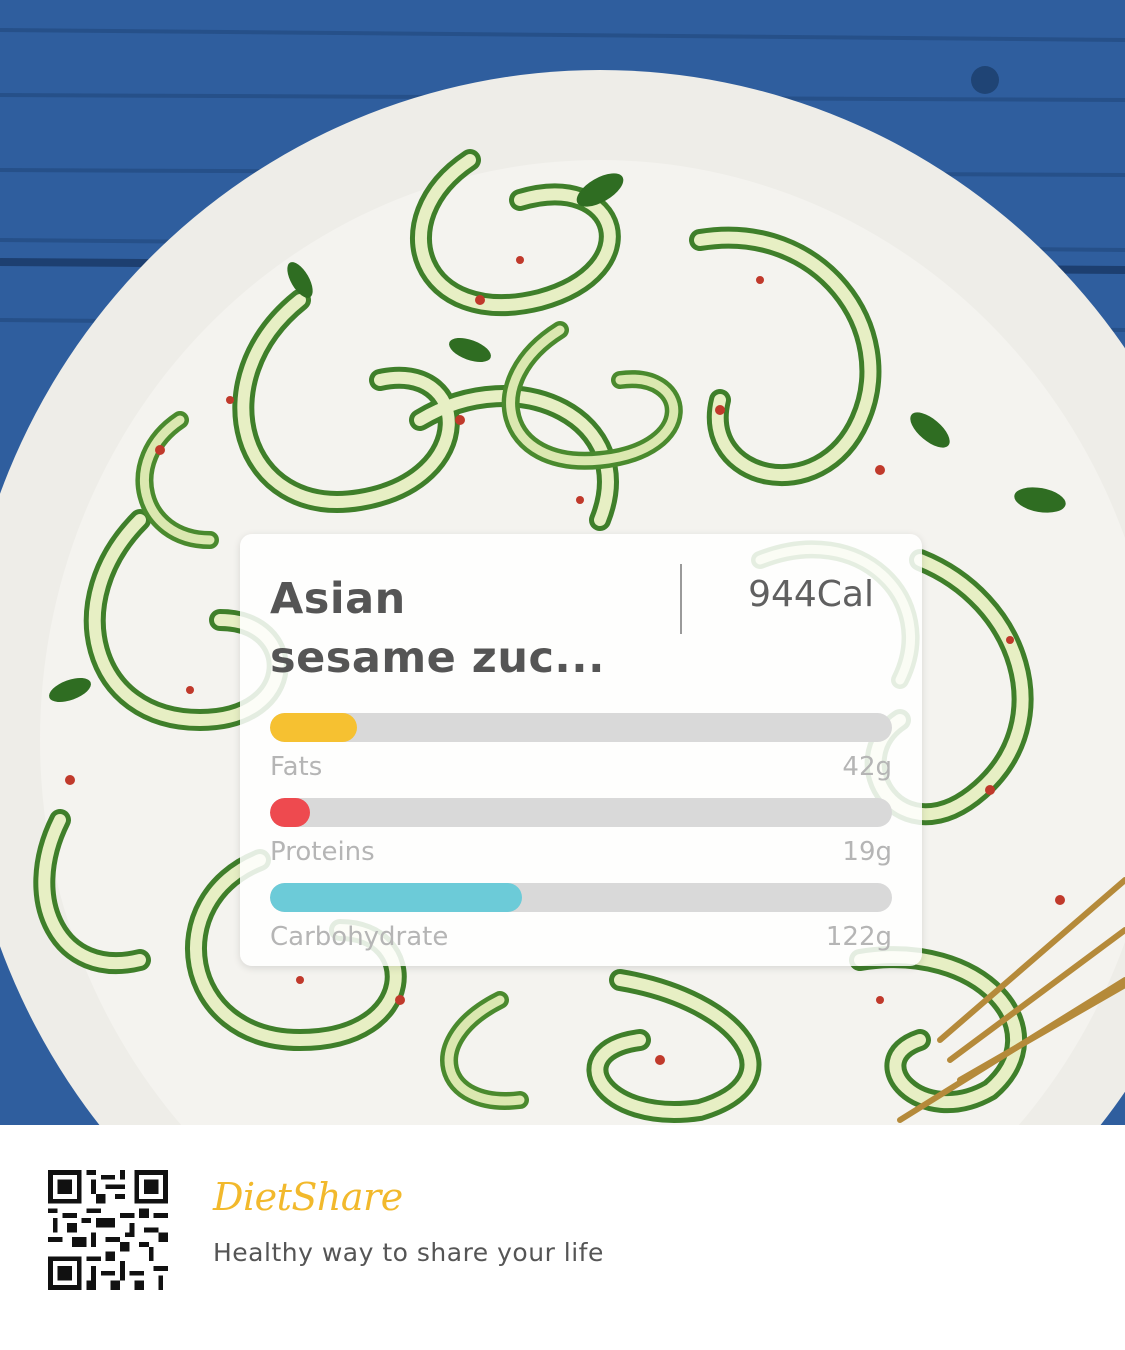  Describe the element at coordinates (867, 767) in the screenshot. I see `fats-value: 42g` at that location.